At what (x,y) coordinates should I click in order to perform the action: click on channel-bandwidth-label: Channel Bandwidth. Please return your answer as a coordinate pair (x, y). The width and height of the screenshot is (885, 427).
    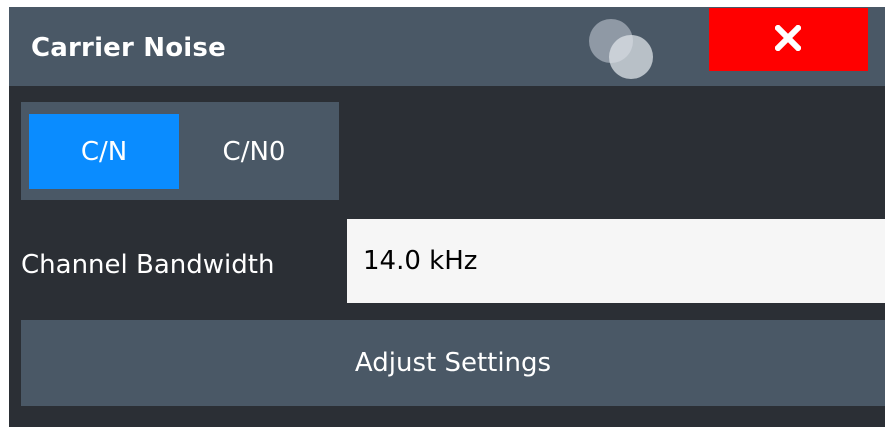
    Looking at the image, I should click on (148, 265).